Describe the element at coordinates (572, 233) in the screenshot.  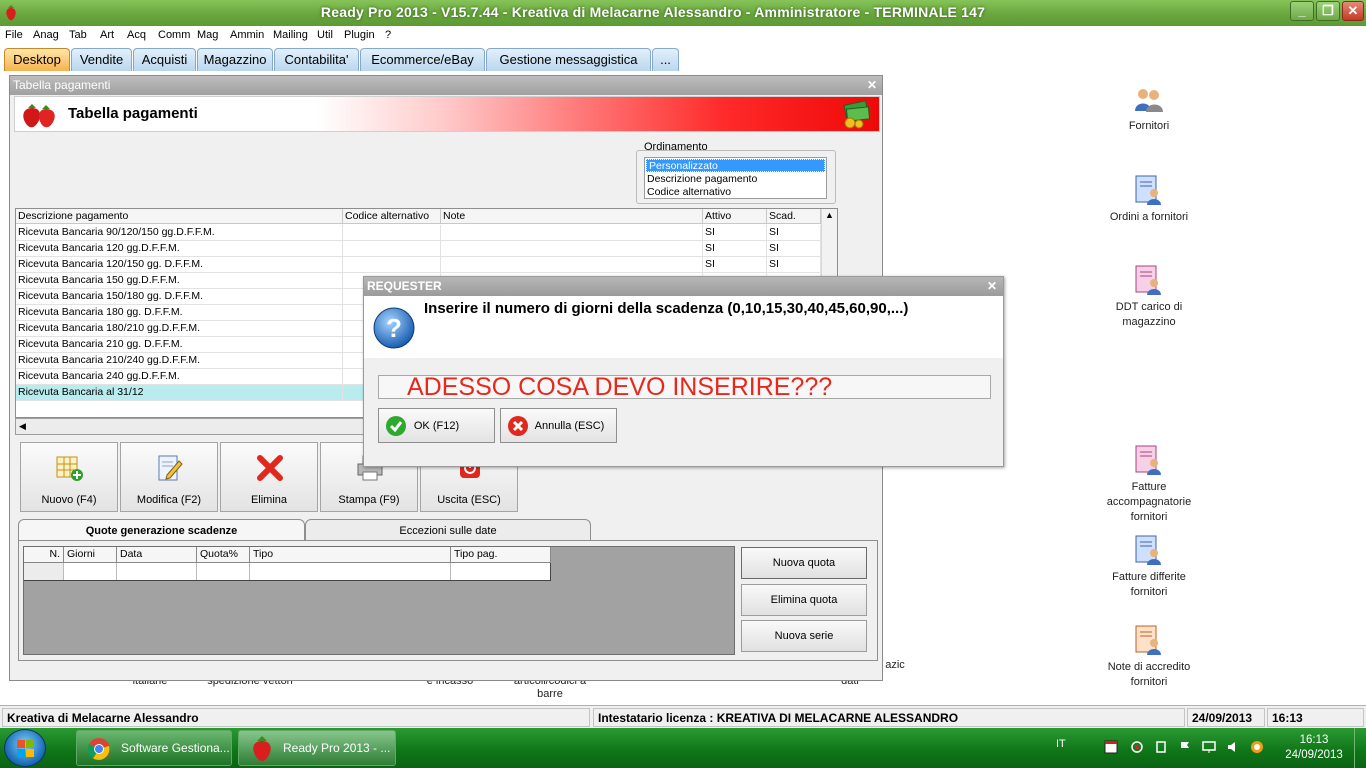
I see `table-cell-note` at that location.